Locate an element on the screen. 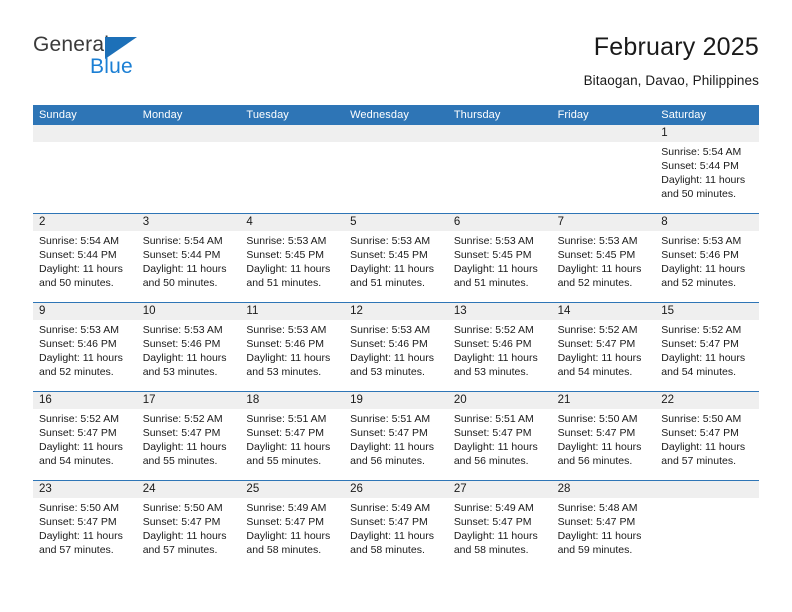 This screenshot has width=792, height=612. day-number: 6 is located at coordinates (457, 222).